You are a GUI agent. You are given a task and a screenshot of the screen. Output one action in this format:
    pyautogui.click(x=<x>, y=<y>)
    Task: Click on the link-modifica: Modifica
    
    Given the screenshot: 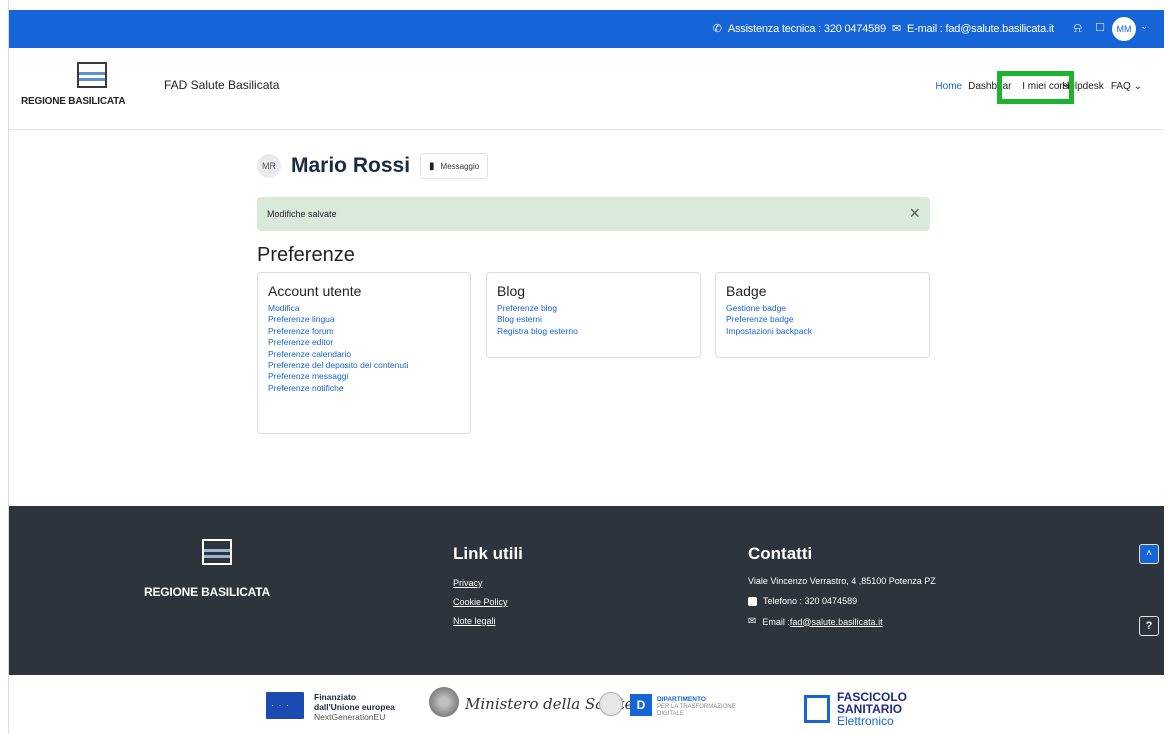 What is the action you would take?
    pyautogui.click(x=364, y=308)
    